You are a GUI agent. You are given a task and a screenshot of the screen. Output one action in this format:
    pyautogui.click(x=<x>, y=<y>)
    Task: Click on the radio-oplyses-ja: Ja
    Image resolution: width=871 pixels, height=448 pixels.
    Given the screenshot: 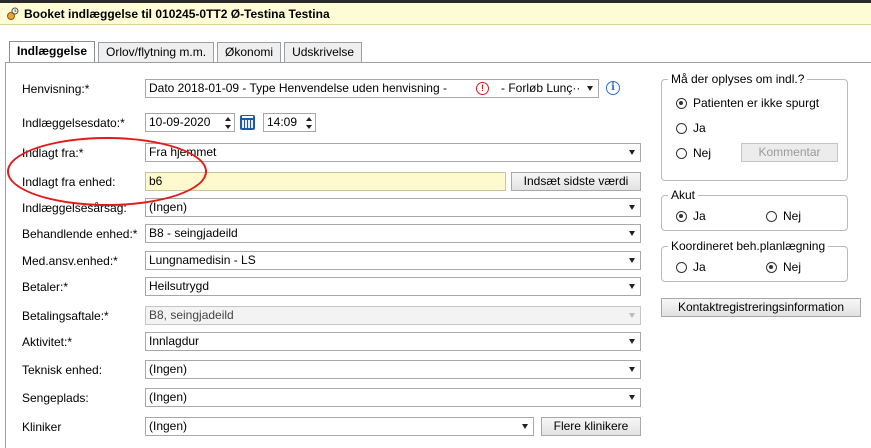 What is the action you would take?
    pyautogui.click(x=691, y=128)
    